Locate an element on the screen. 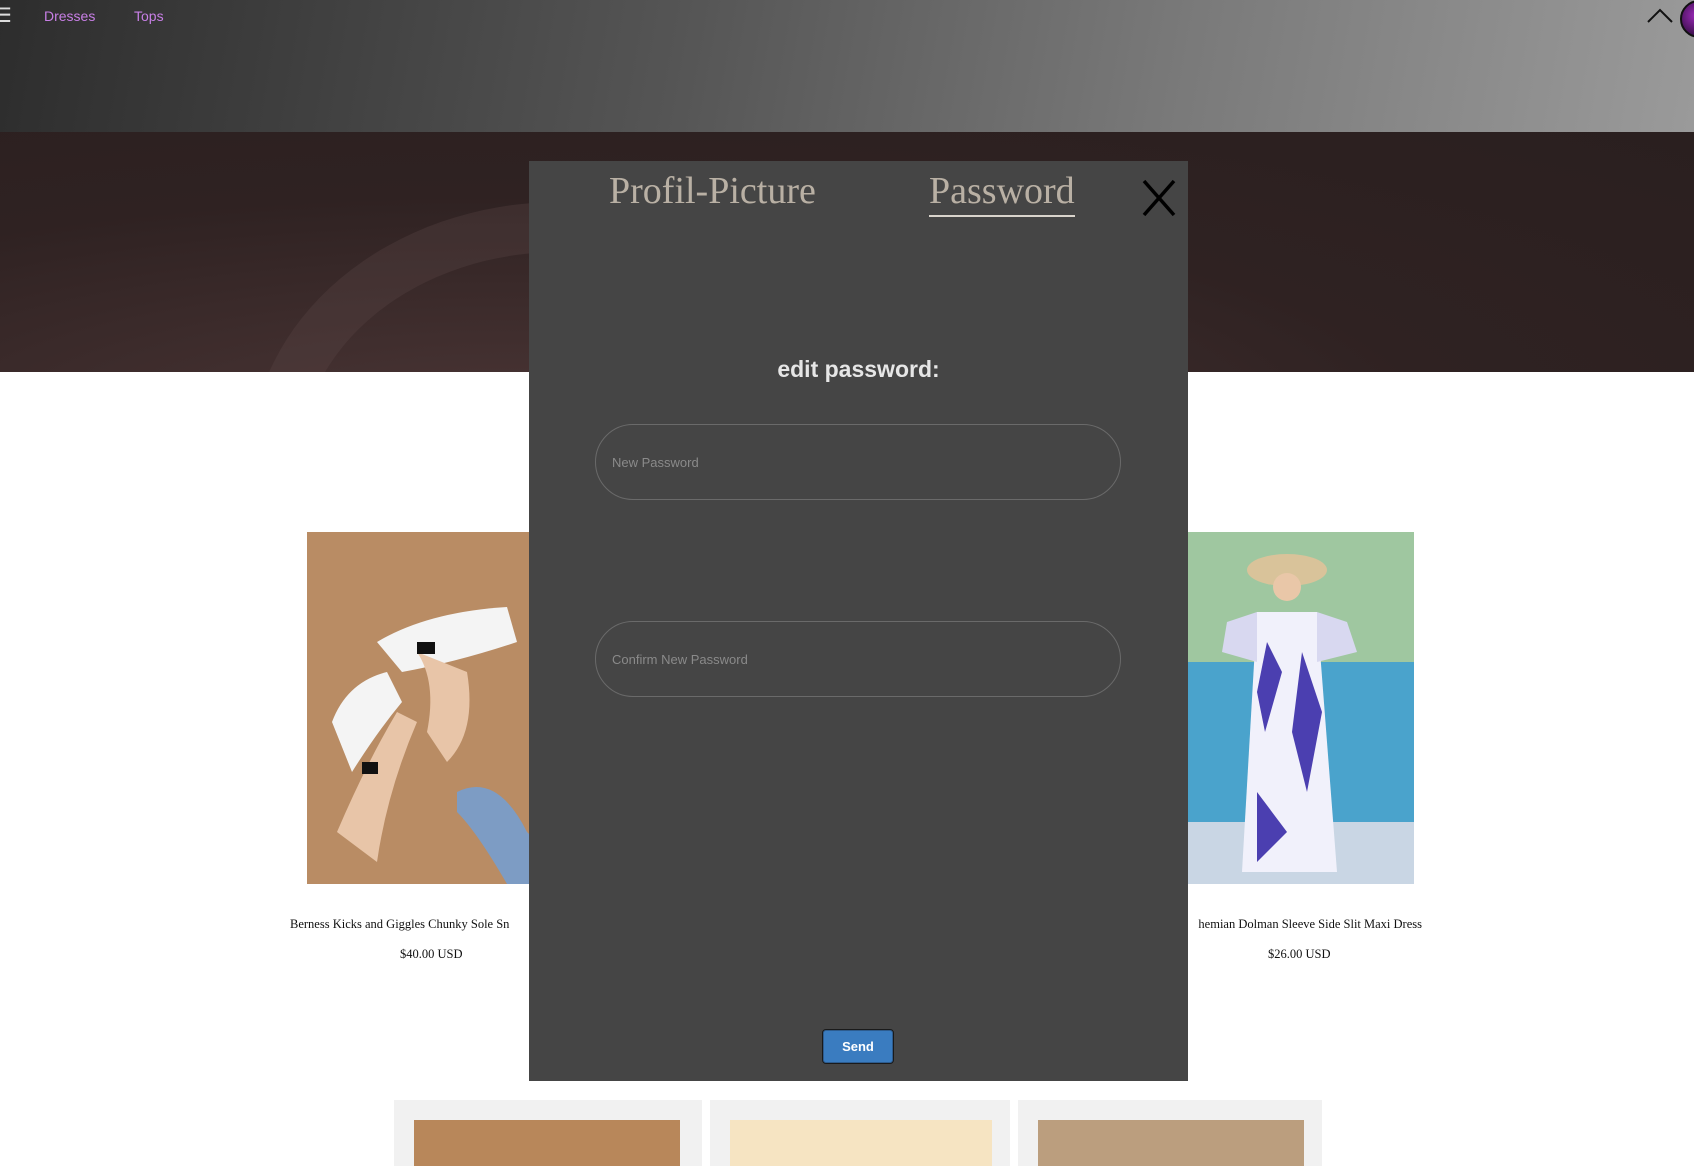  confirm-password-input is located at coordinates (858, 659).